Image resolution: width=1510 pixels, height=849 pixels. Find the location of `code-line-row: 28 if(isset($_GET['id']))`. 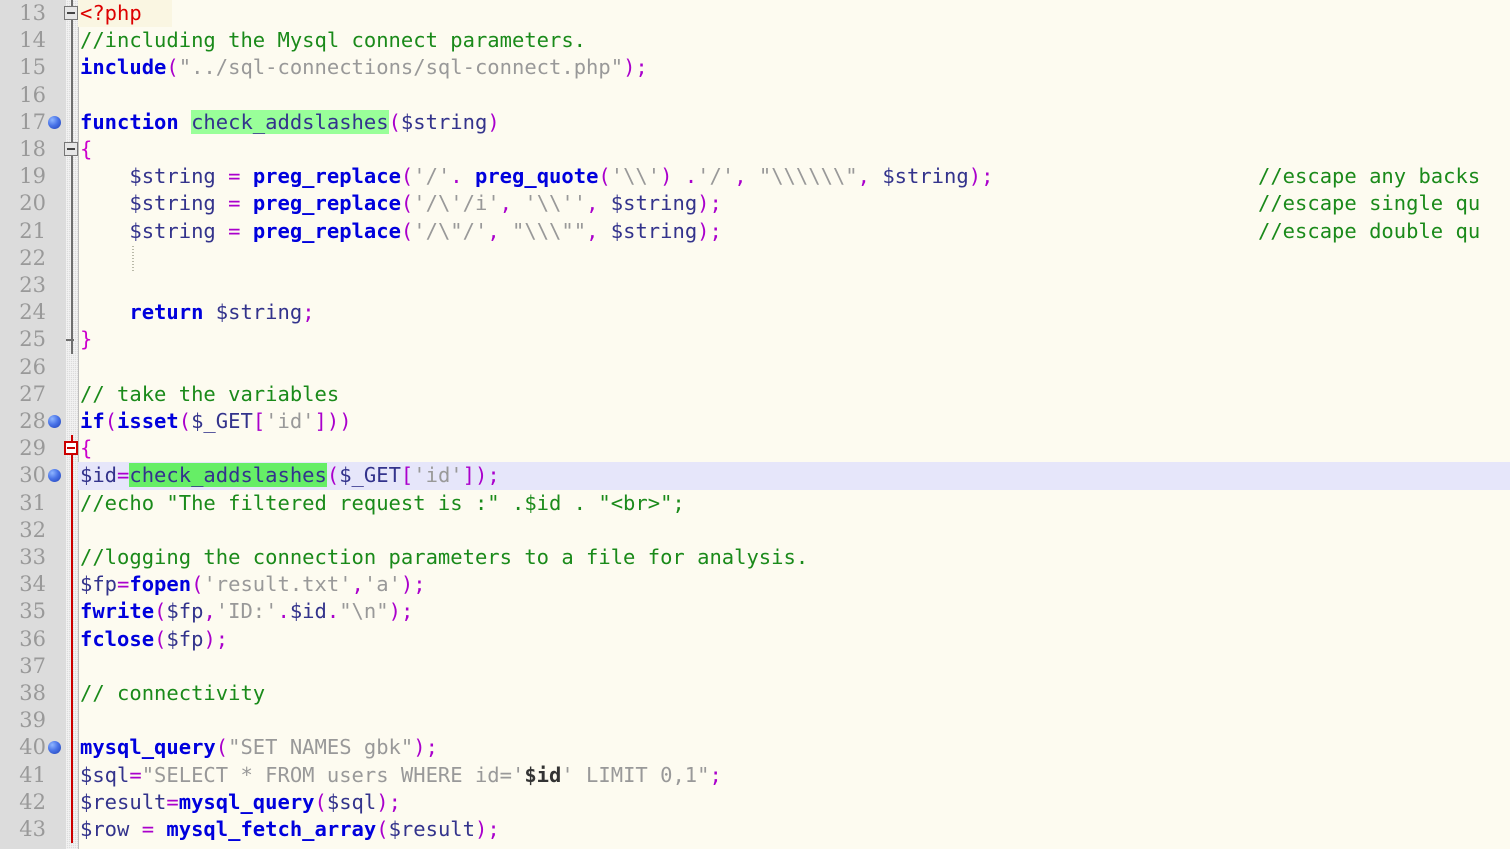

code-line-row: 28 if(isset($_GET['id'])) is located at coordinates (755, 421).